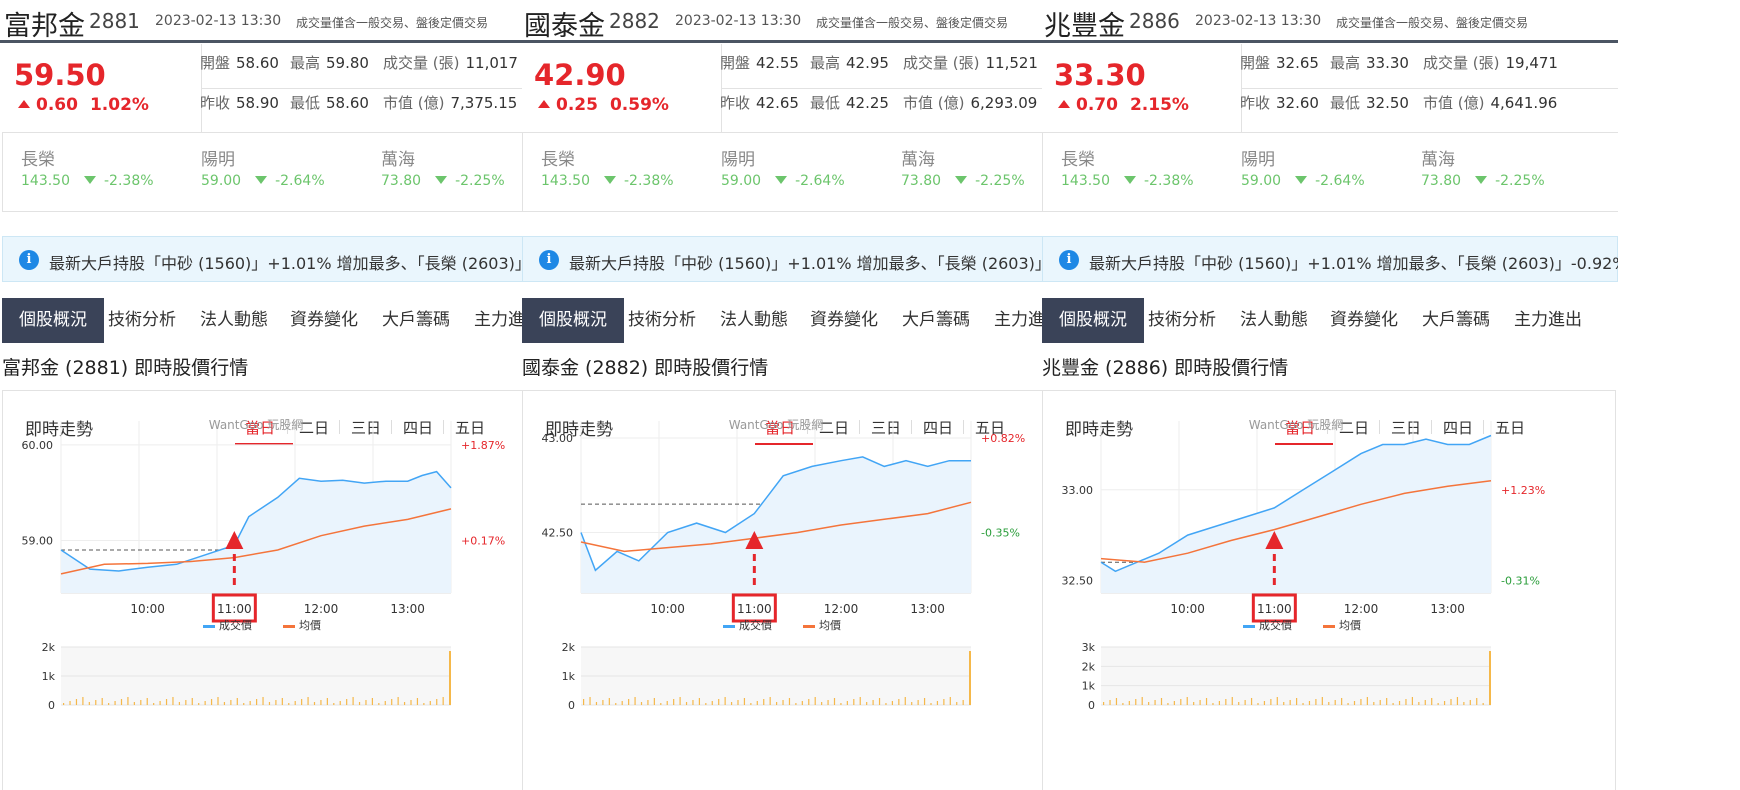  I want to click on related-stock-quote: 73.80 -2.25%, so click(1483, 181).